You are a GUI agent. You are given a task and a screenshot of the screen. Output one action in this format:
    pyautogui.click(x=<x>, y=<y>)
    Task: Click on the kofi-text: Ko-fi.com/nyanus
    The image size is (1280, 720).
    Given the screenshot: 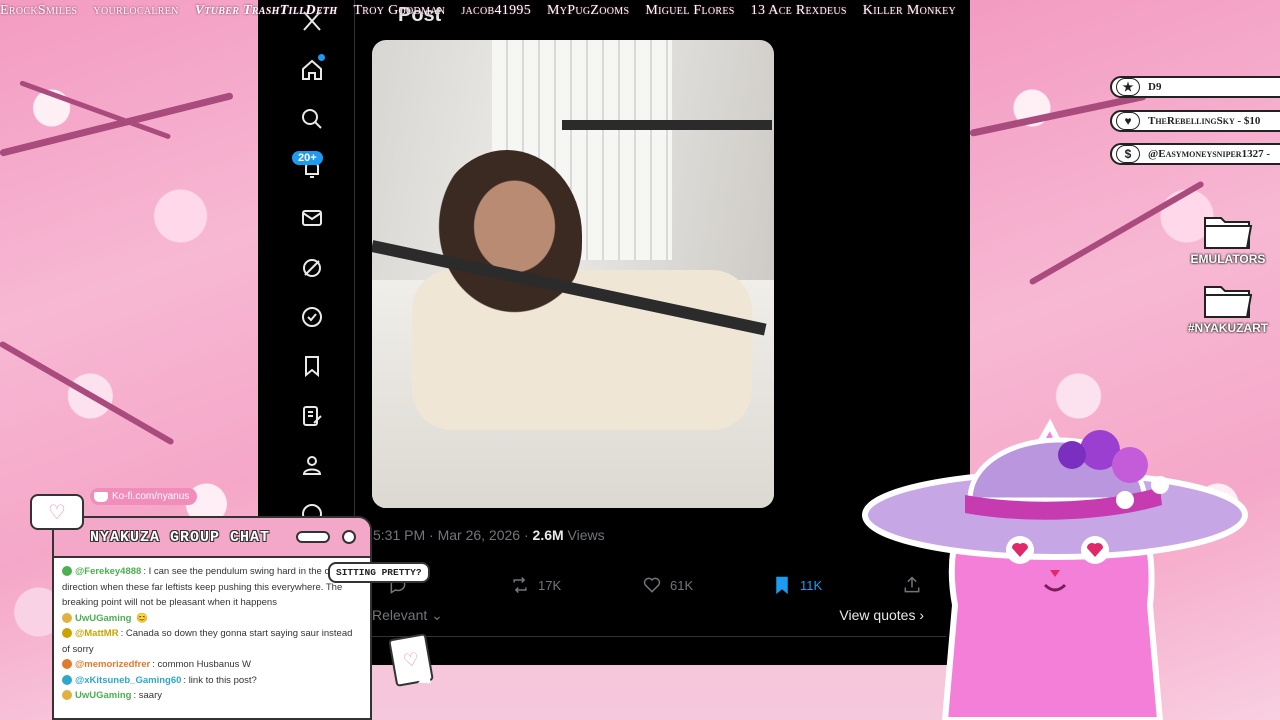 What is the action you would take?
    pyautogui.click(x=151, y=496)
    